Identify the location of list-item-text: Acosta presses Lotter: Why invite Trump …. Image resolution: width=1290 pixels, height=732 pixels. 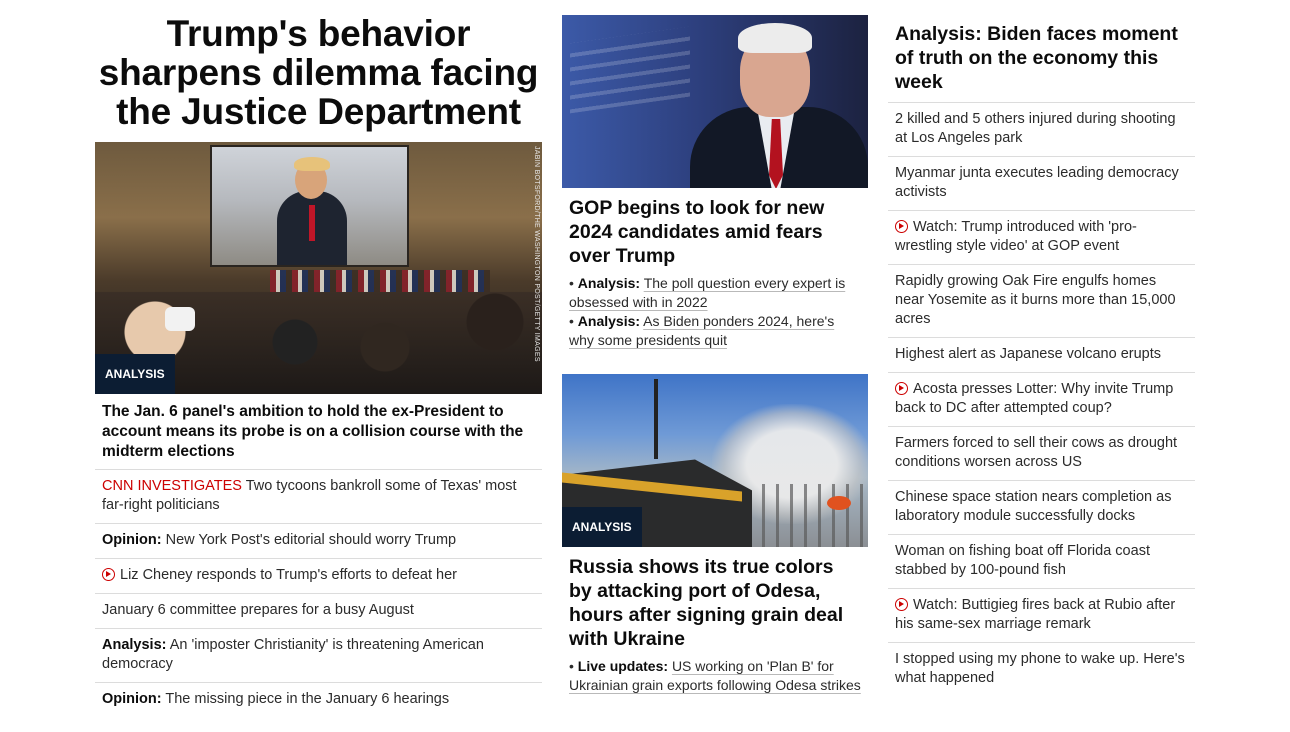
(1034, 398).